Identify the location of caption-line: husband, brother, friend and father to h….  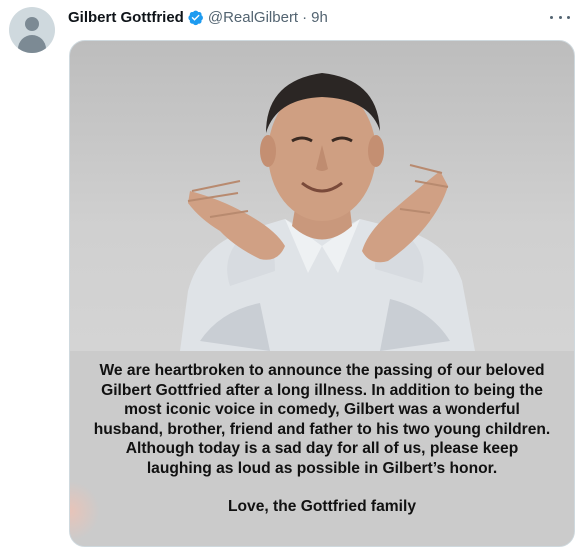
(322, 429).